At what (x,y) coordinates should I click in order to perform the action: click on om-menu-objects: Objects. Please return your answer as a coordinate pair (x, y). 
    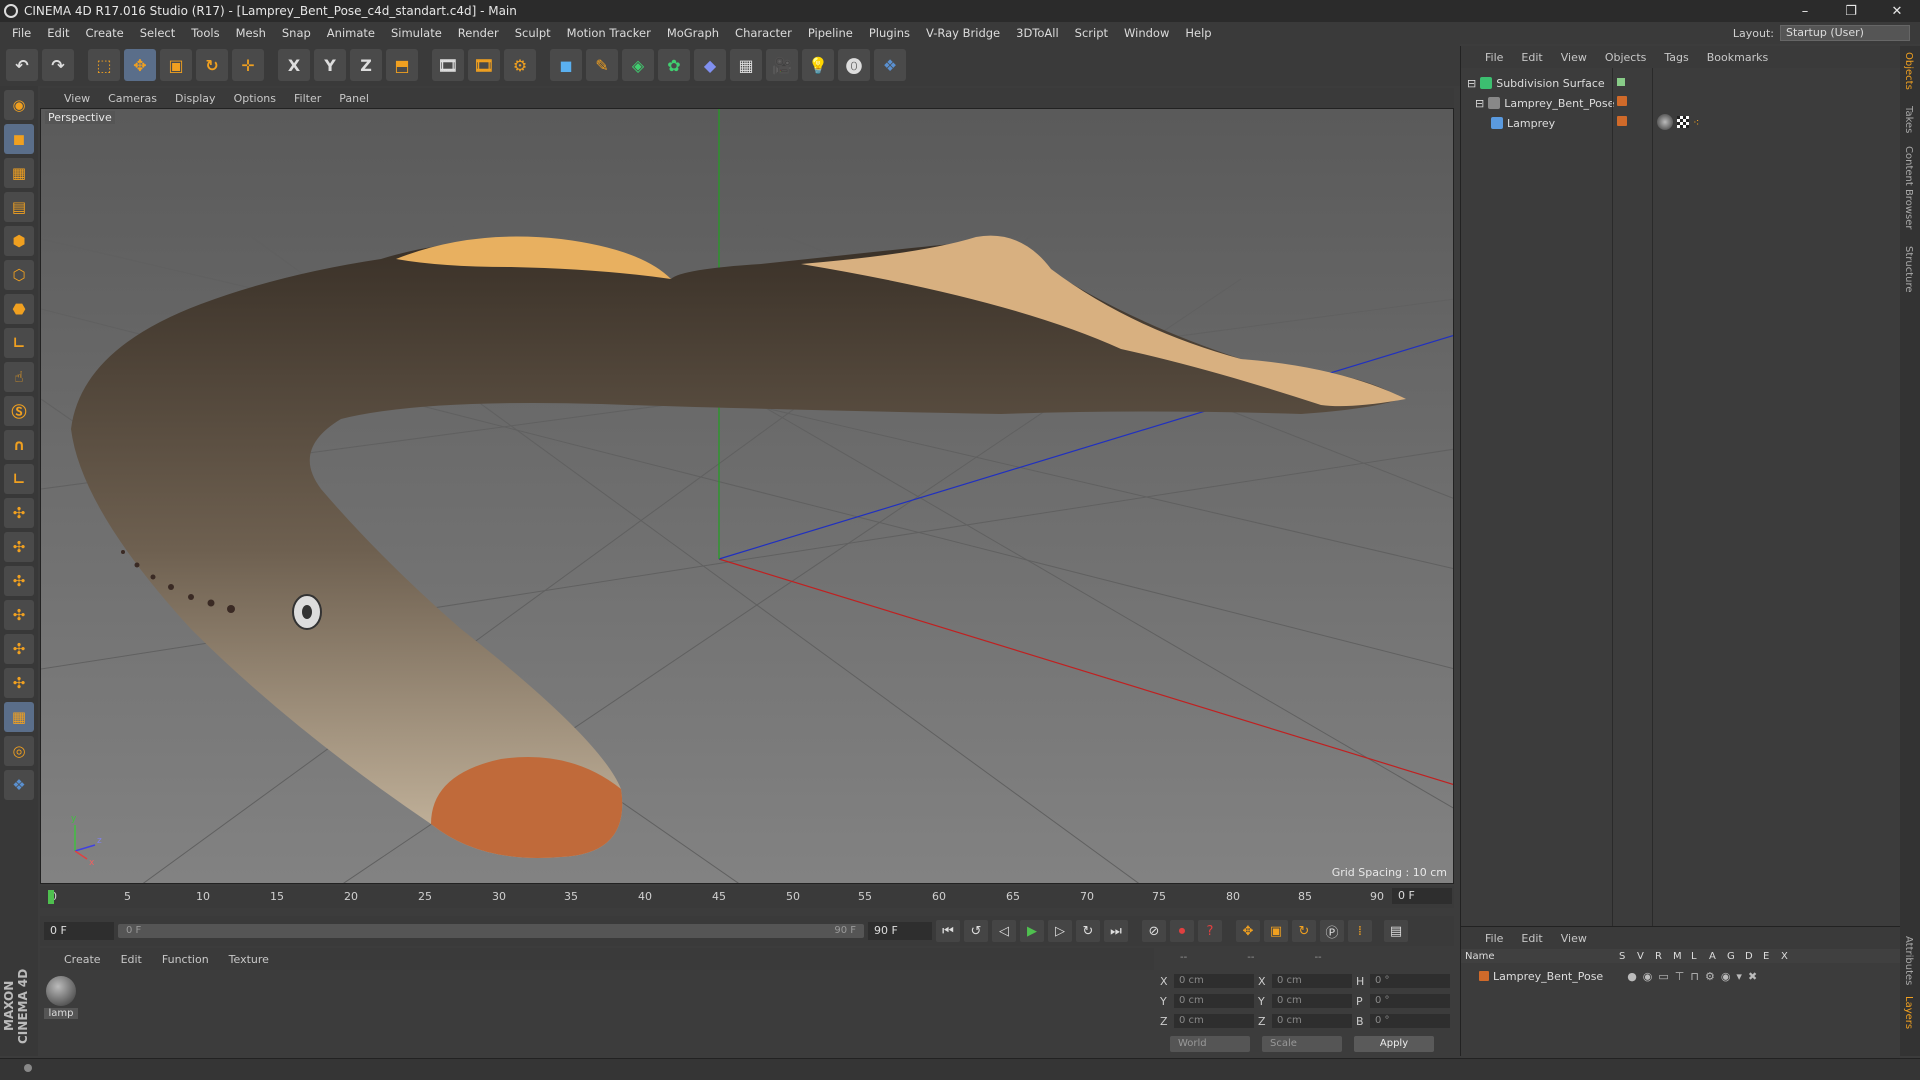
    Looking at the image, I should click on (1626, 57).